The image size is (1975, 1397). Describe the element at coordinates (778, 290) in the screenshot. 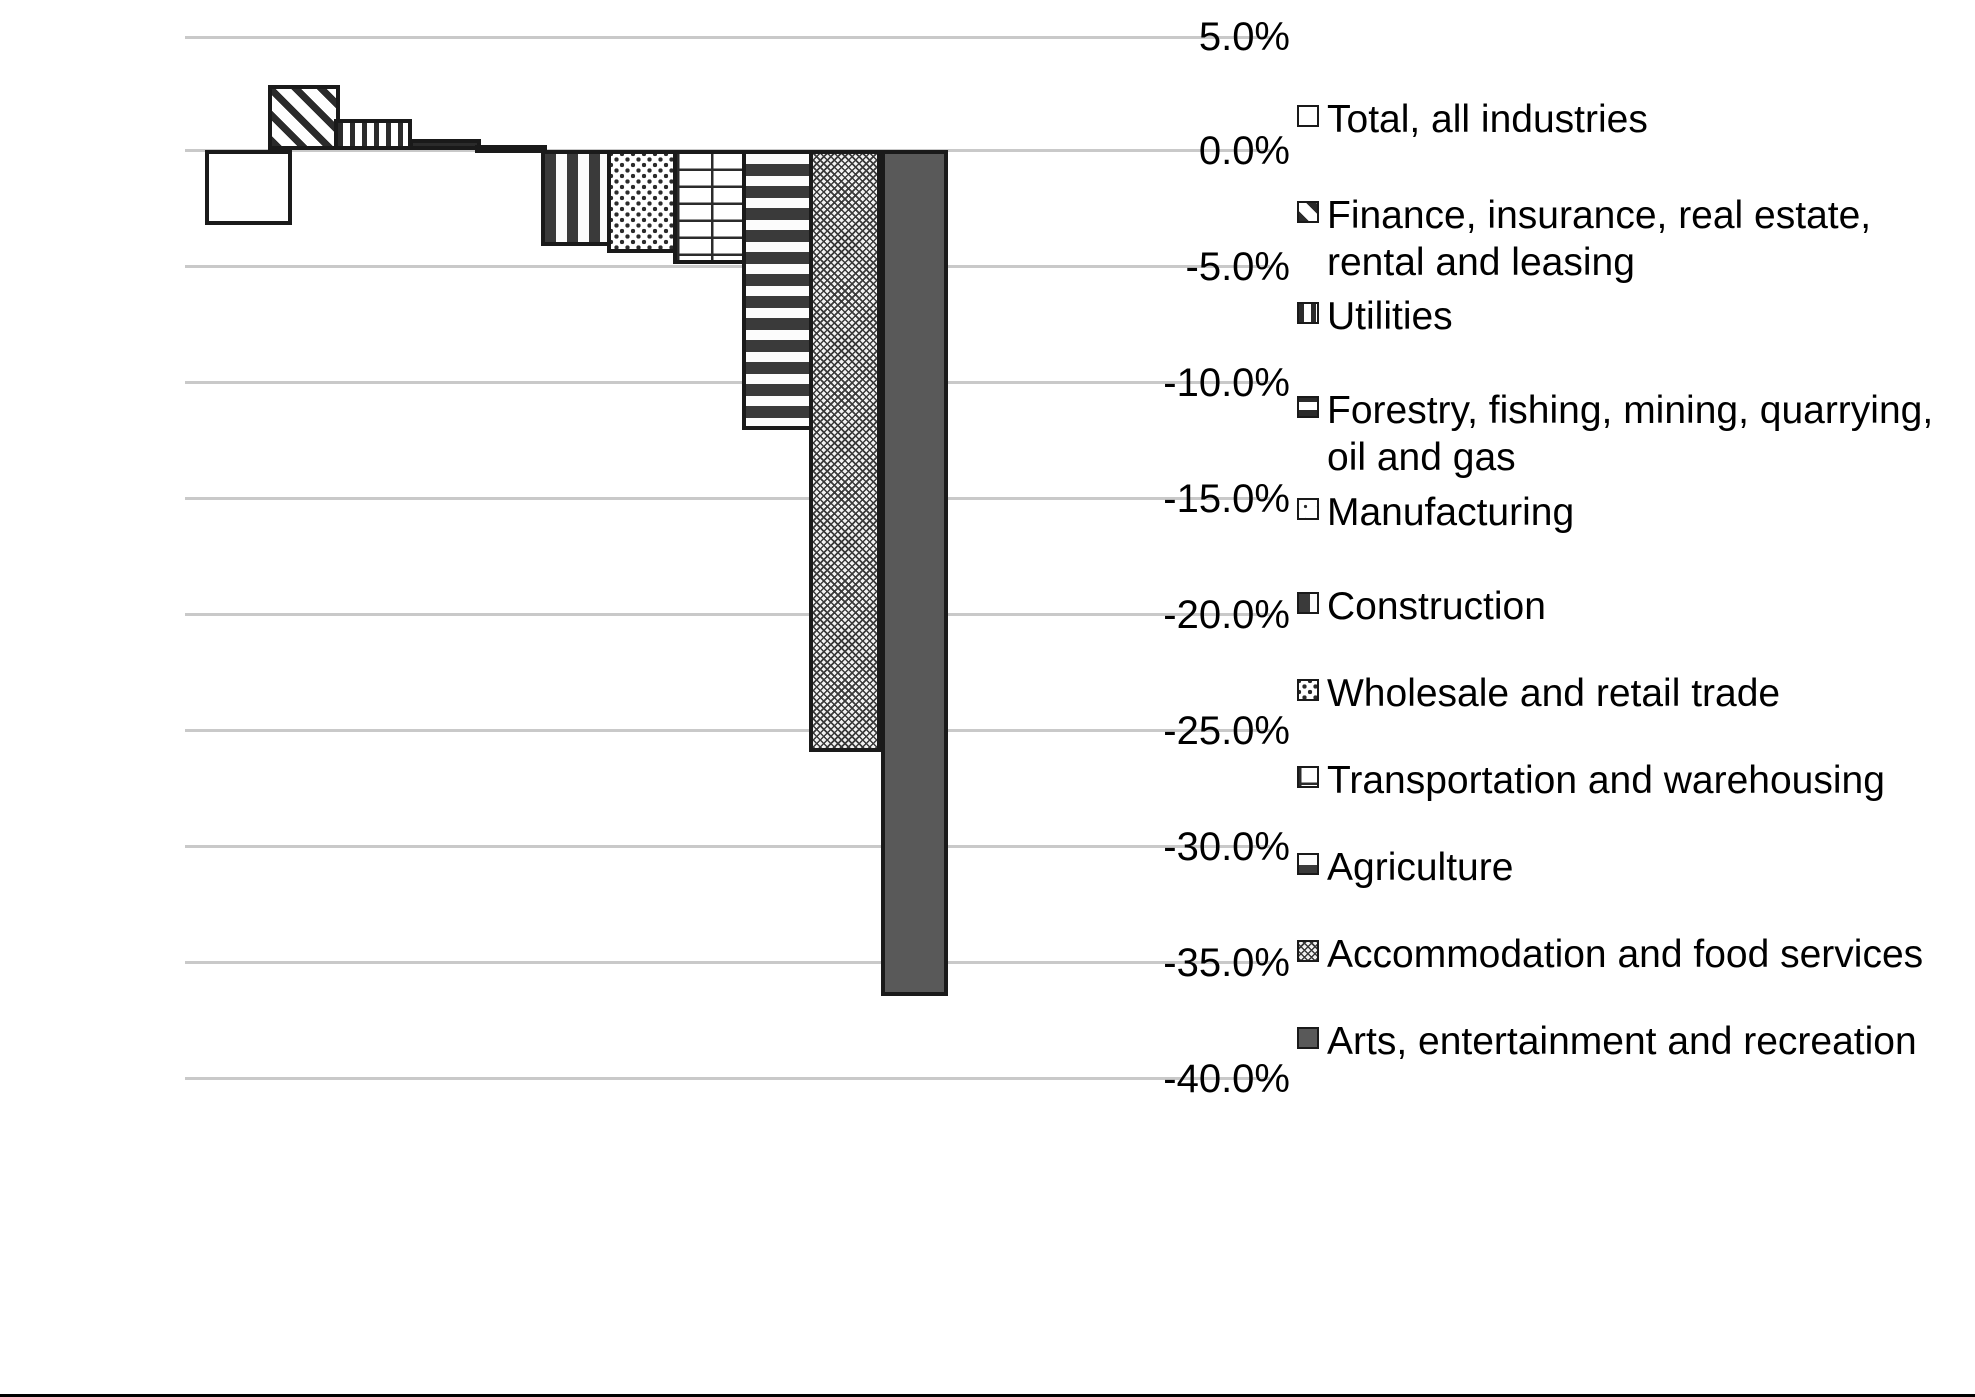

I see `bar-agriculture` at that location.